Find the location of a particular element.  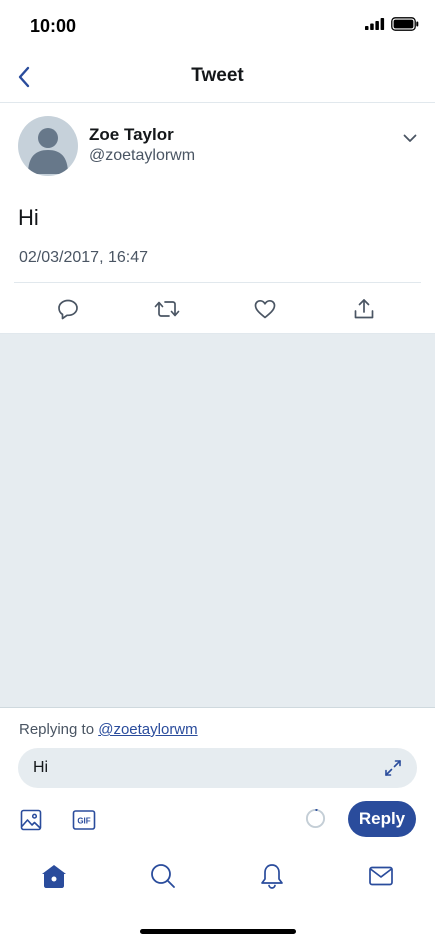

nav-bar: Tweet is located at coordinates (217, 77).